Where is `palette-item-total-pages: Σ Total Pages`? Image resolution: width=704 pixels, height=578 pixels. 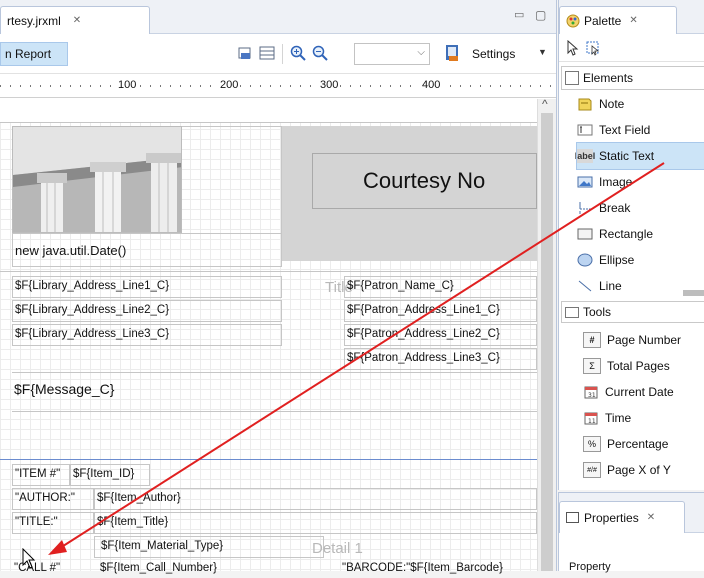 palette-item-total-pages: Σ Total Pages is located at coordinates (643, 366).